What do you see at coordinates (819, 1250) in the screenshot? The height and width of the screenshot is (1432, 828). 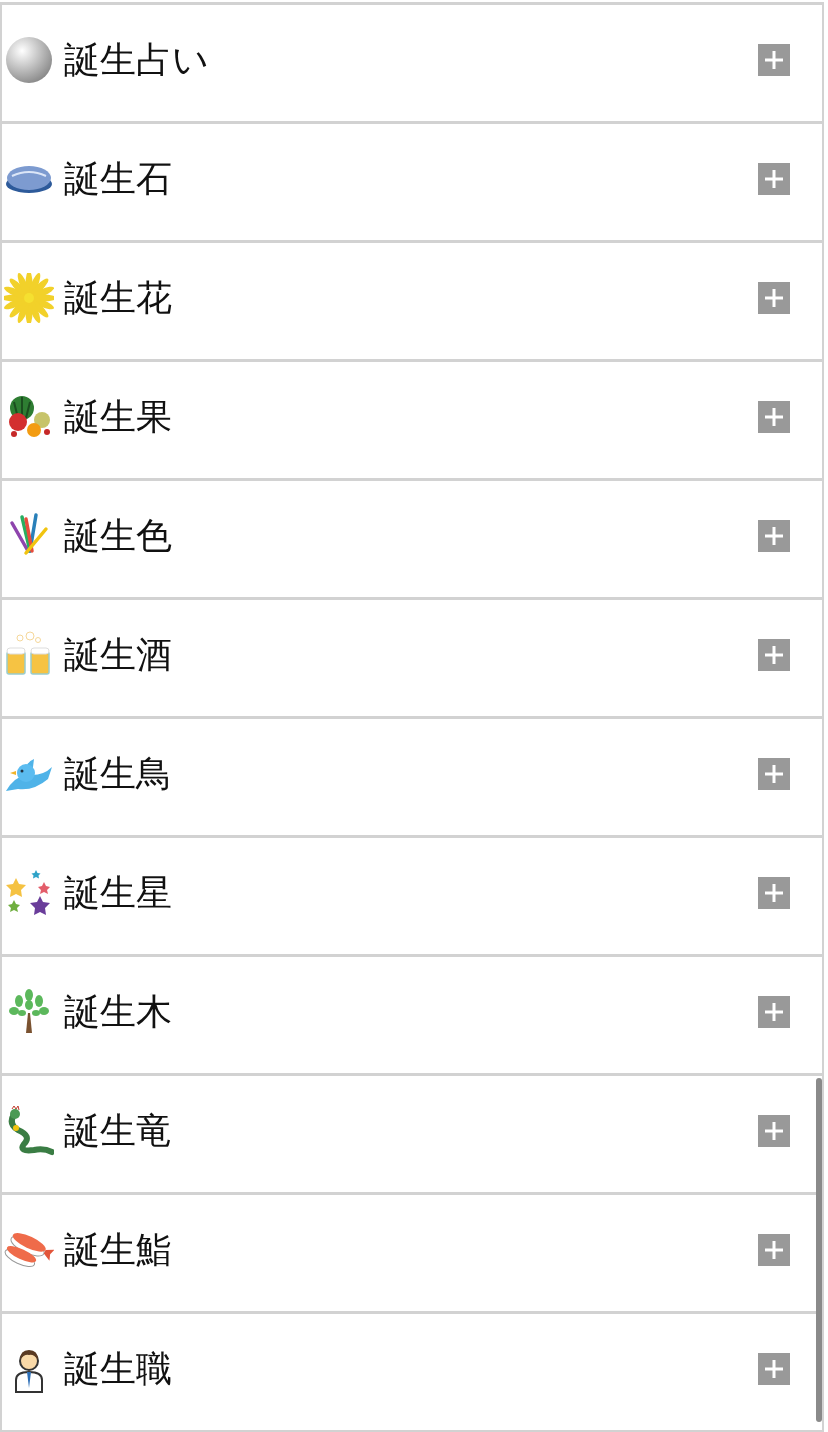 I see `scrollbar` at bounding box center [819, 1250].